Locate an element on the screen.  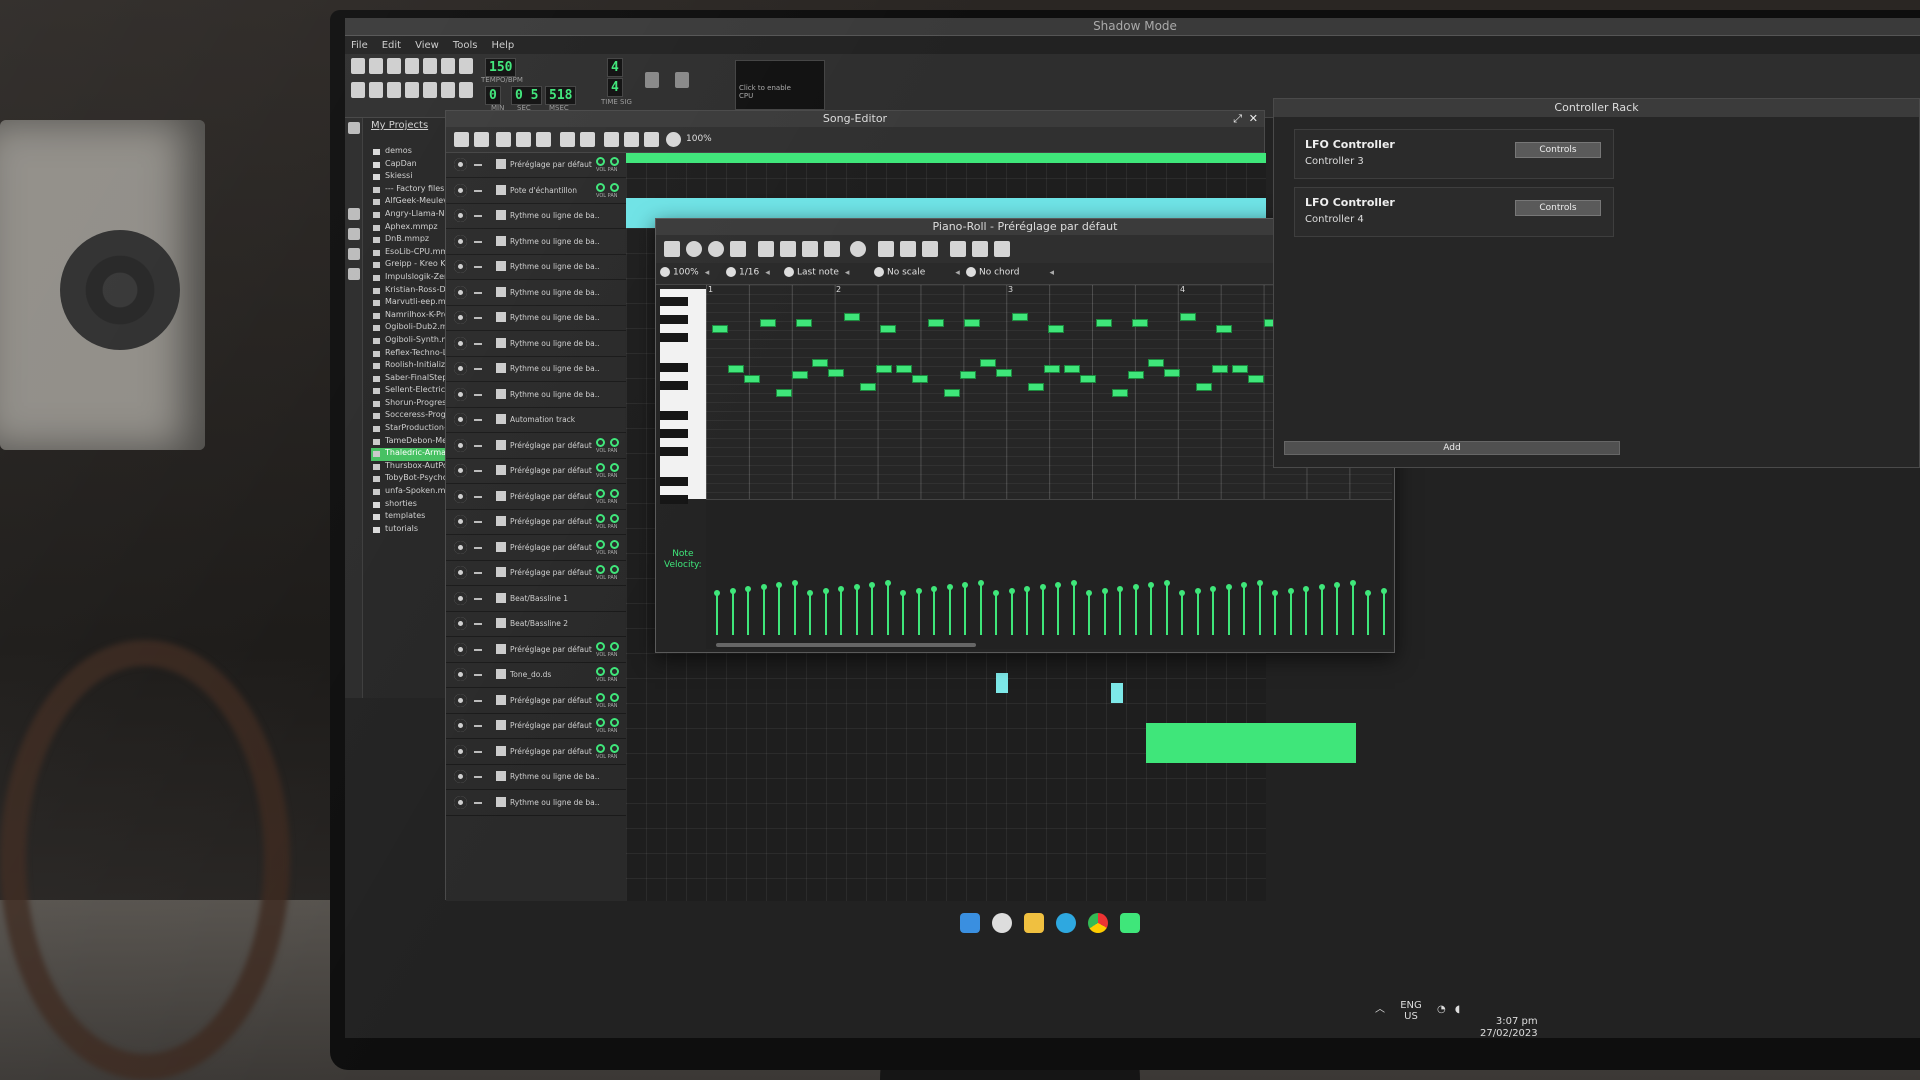
my-home-tab-icon is located at coordinates (354, 254).